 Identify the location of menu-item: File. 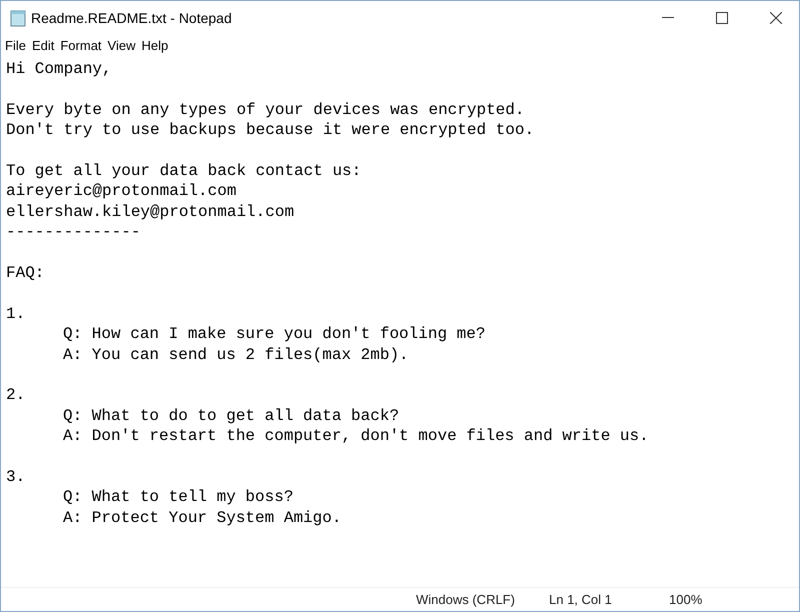
(15, 46).